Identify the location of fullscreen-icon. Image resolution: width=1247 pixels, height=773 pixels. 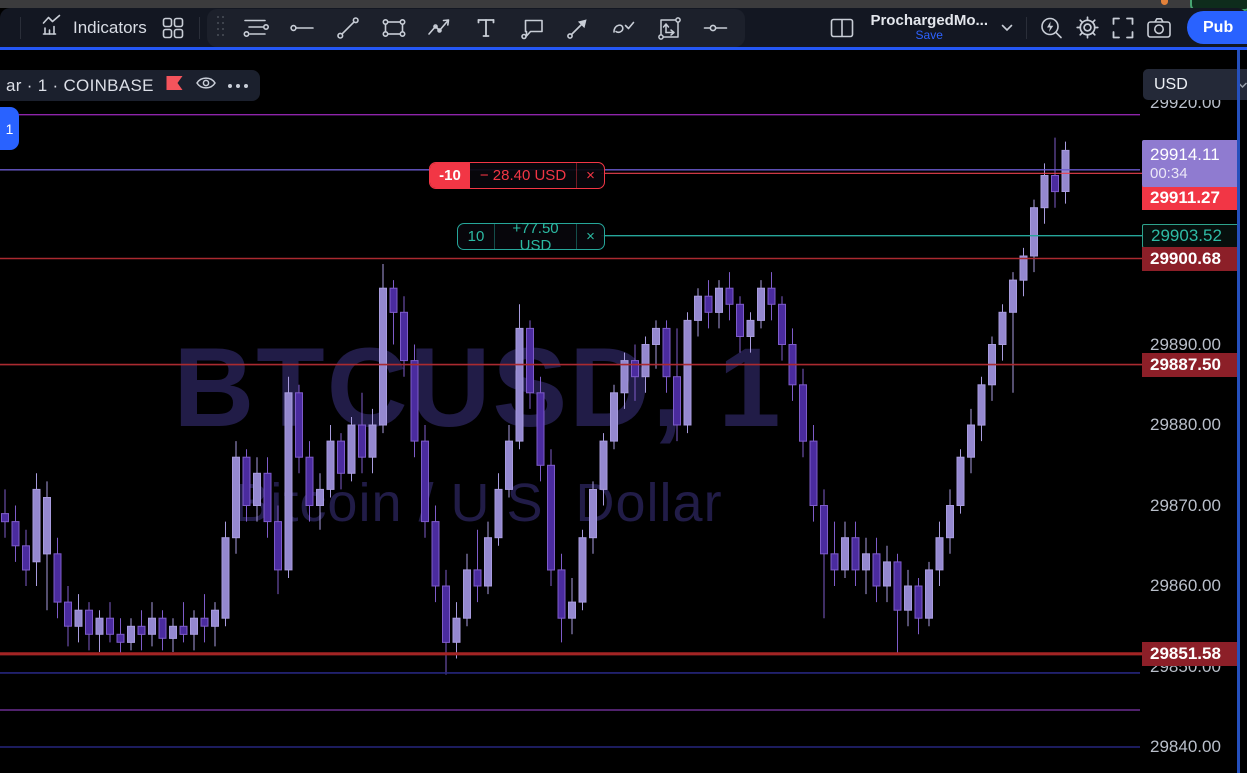
(1123, 28).